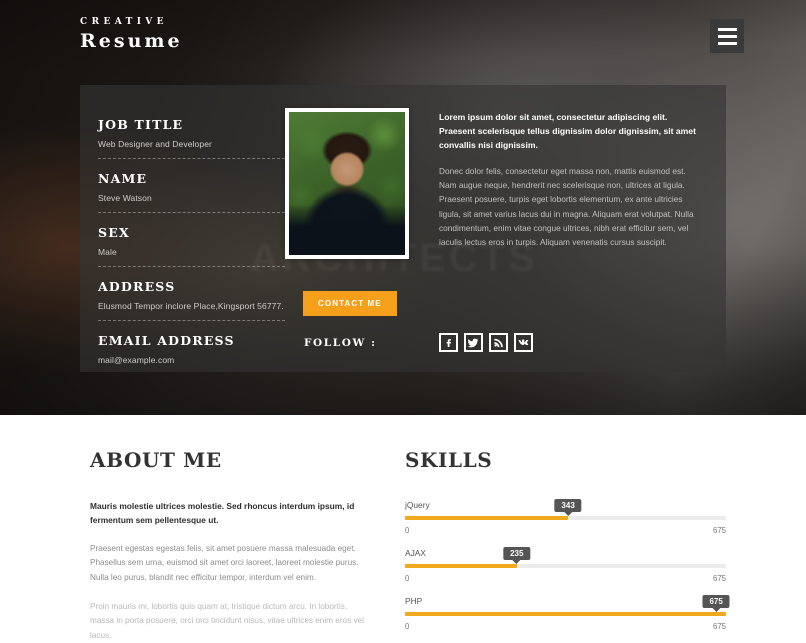  Describe the element at coordinates (567, 505) in the screenshot. I see `skill-value-tooltip: 343` at that location.